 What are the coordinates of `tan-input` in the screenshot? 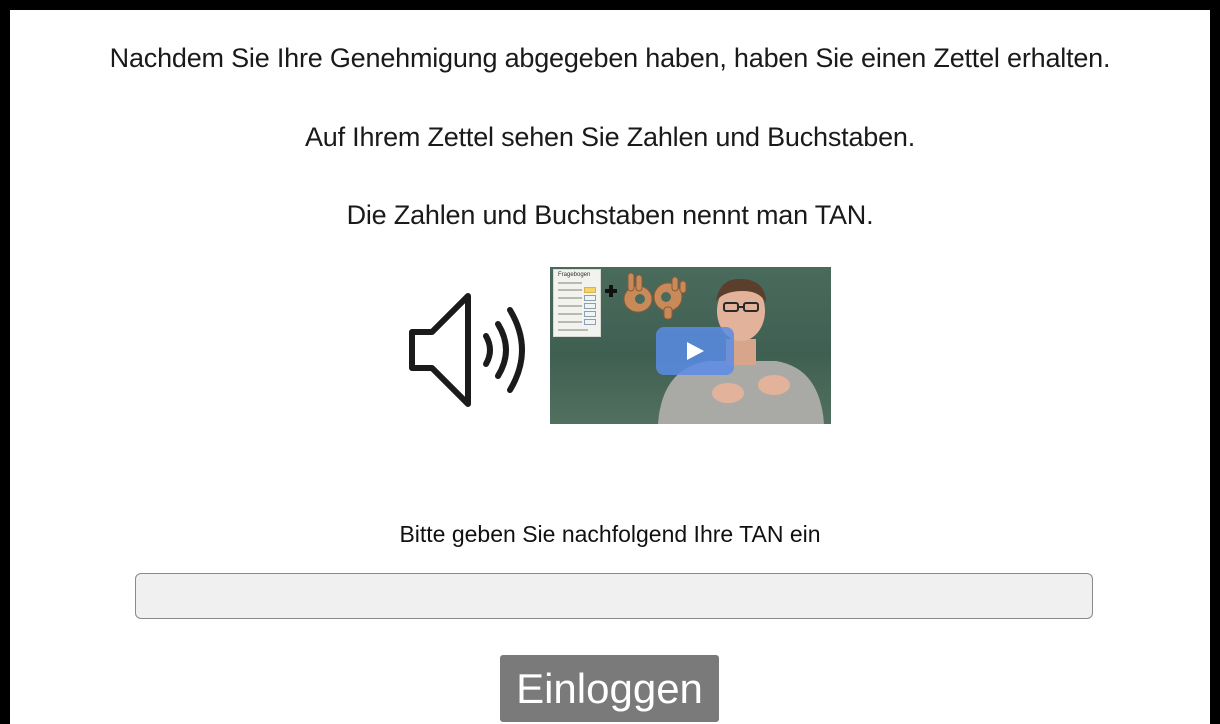 It's located at (614, 596).